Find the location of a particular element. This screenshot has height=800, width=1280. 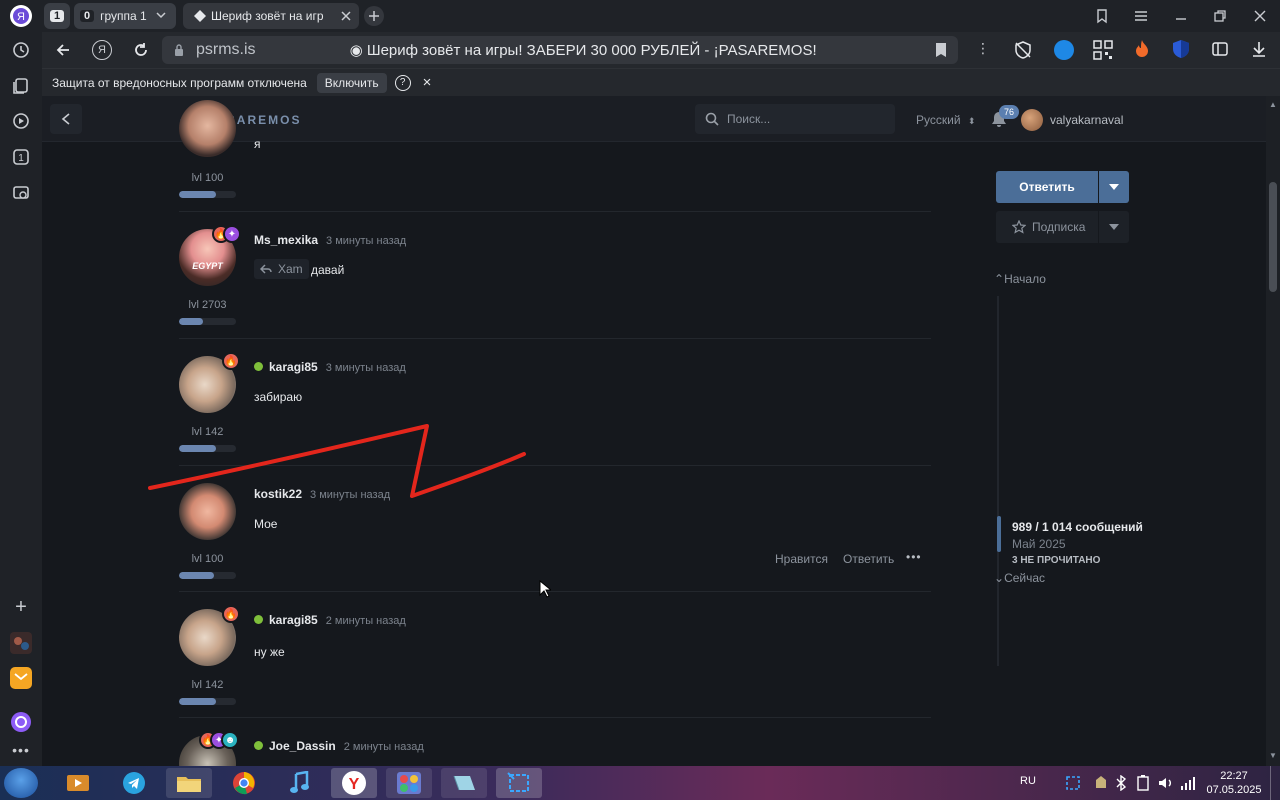

back-icon is located at coordinates (63, 52).